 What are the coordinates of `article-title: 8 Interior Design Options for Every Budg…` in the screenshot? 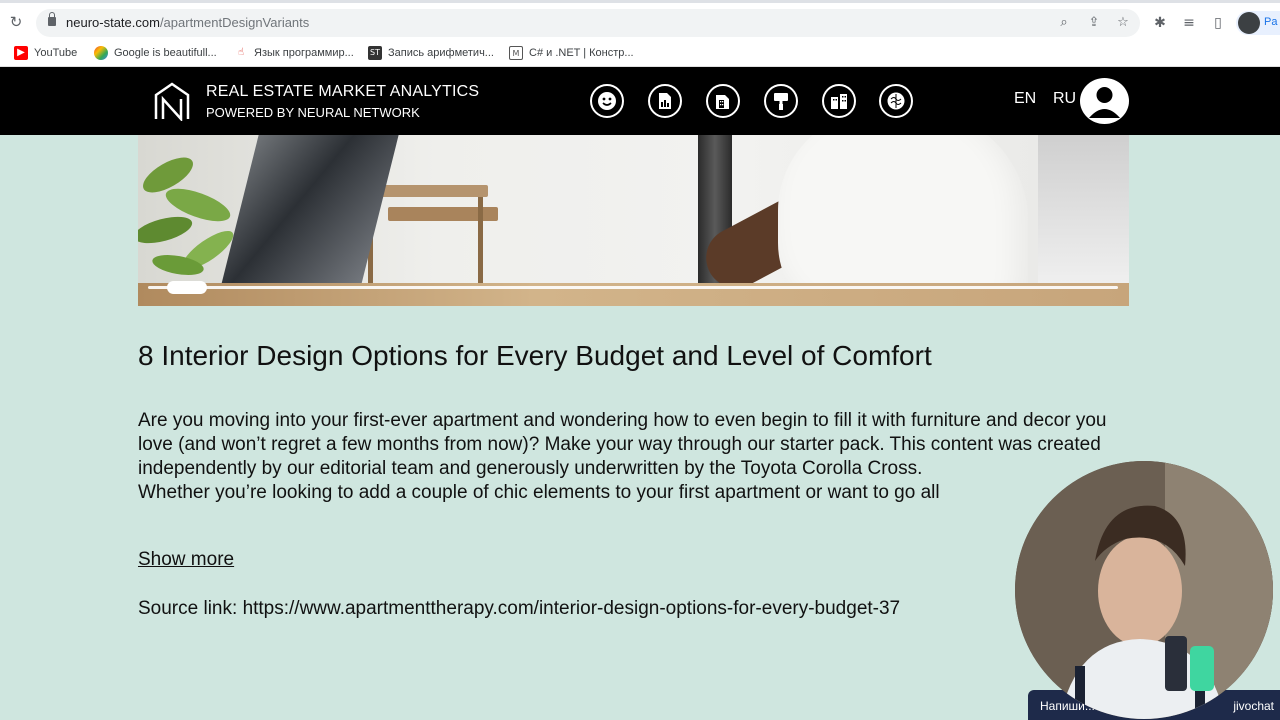 It's located at (535, 355).